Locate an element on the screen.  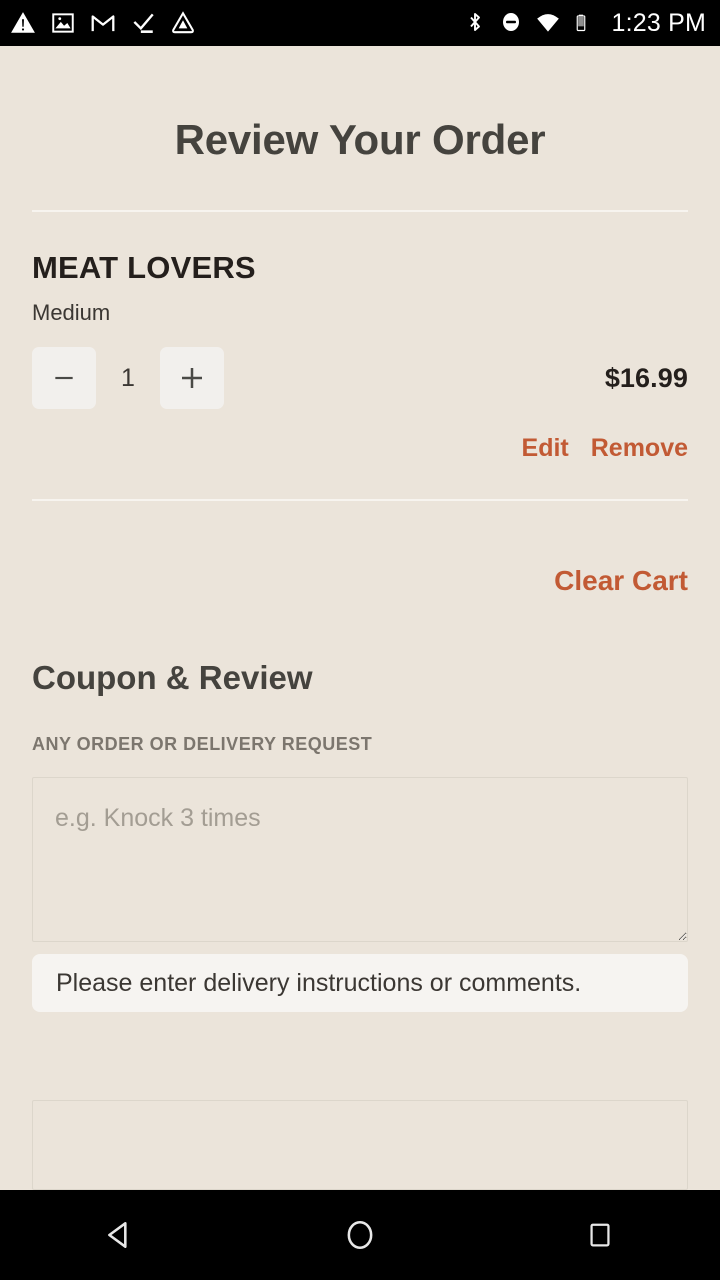
battery-icon is located at coordinates (584, 23).